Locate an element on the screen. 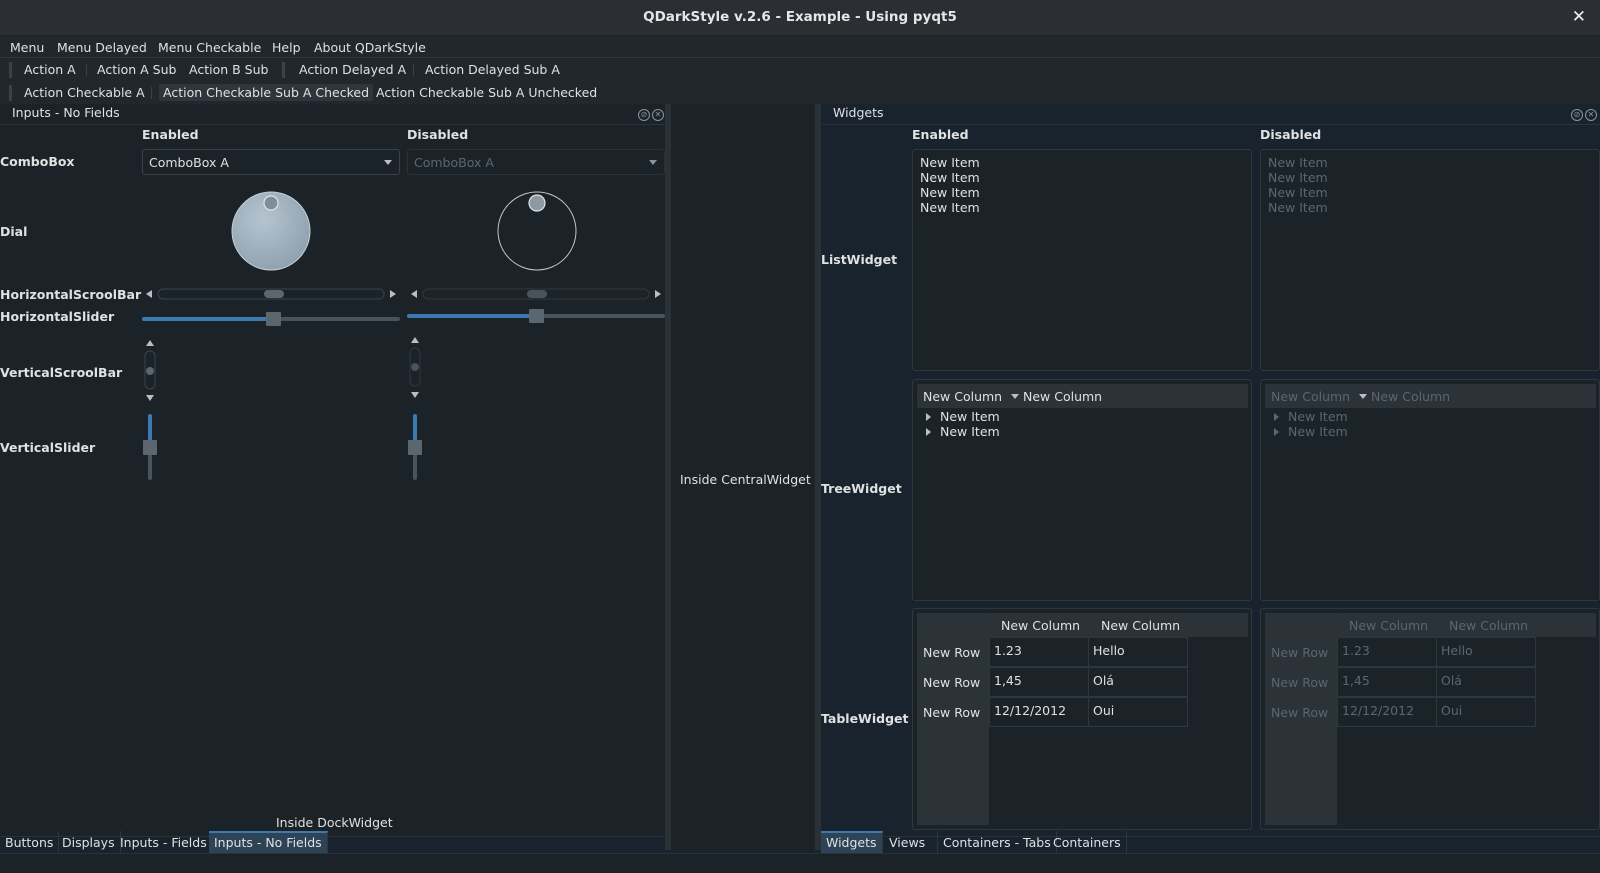  menu-about: About QDarkStyle is located at coordinates (370, 47).